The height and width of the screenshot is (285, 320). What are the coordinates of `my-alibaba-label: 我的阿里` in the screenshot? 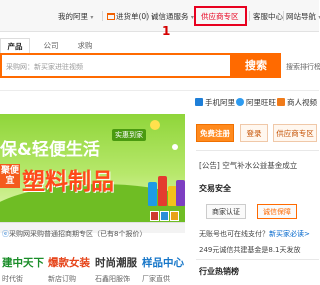 It's located at (73, 16).